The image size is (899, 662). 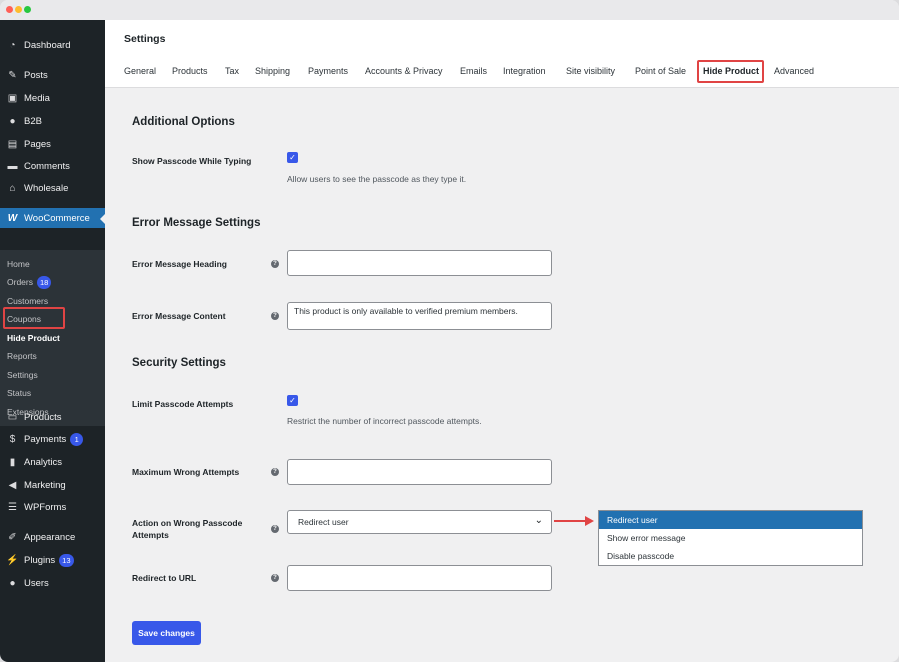 I want to click on sidebar-item-label: Payments, so click(x=45, y=439).